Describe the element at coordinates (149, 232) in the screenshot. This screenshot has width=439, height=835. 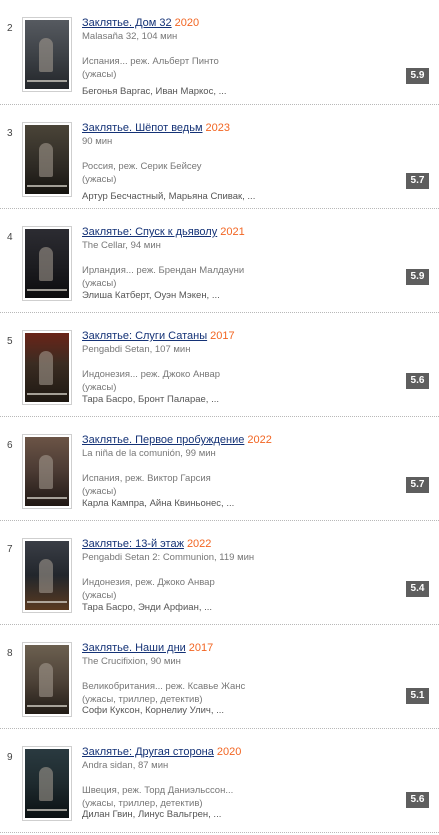
I see `movie-title-link: Заклятье: Спуск к дьяволу` at that location.